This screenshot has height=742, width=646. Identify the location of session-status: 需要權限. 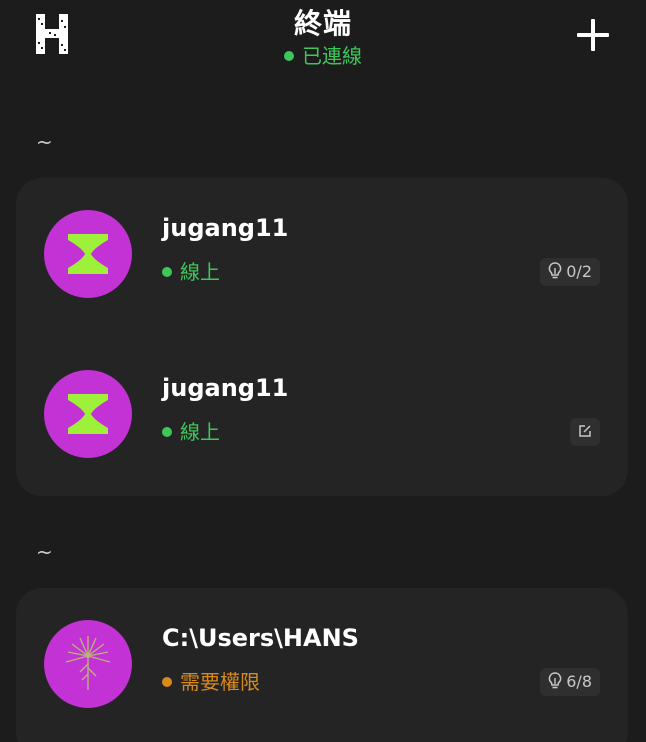
(211, 680).